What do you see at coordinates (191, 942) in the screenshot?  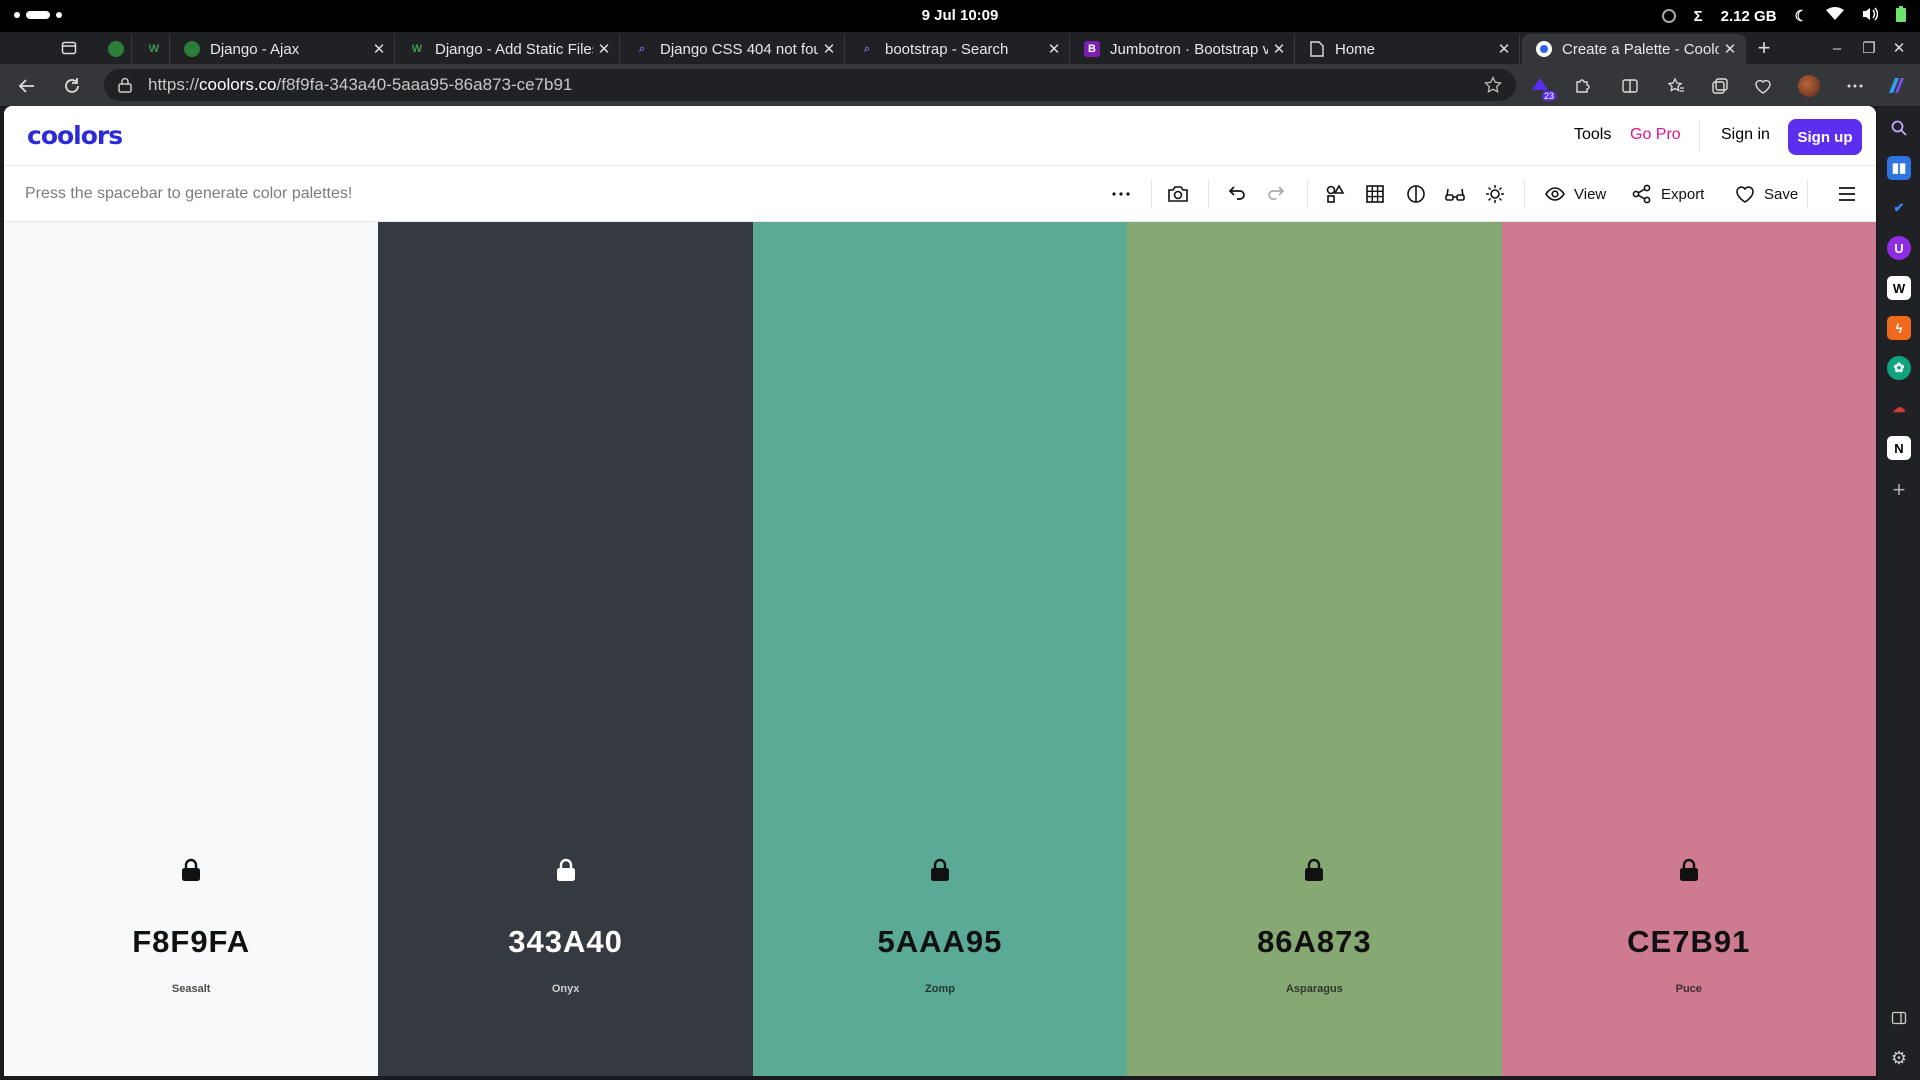 I see `hex-code: F8F9FA` at bounding box center [191, 942].